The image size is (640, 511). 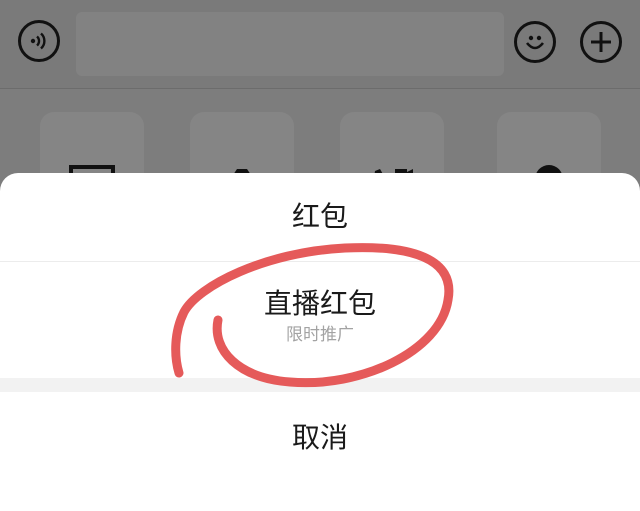 I want to click on sheet-item-hongbao-label: 红包, so click(x=319, y=216).